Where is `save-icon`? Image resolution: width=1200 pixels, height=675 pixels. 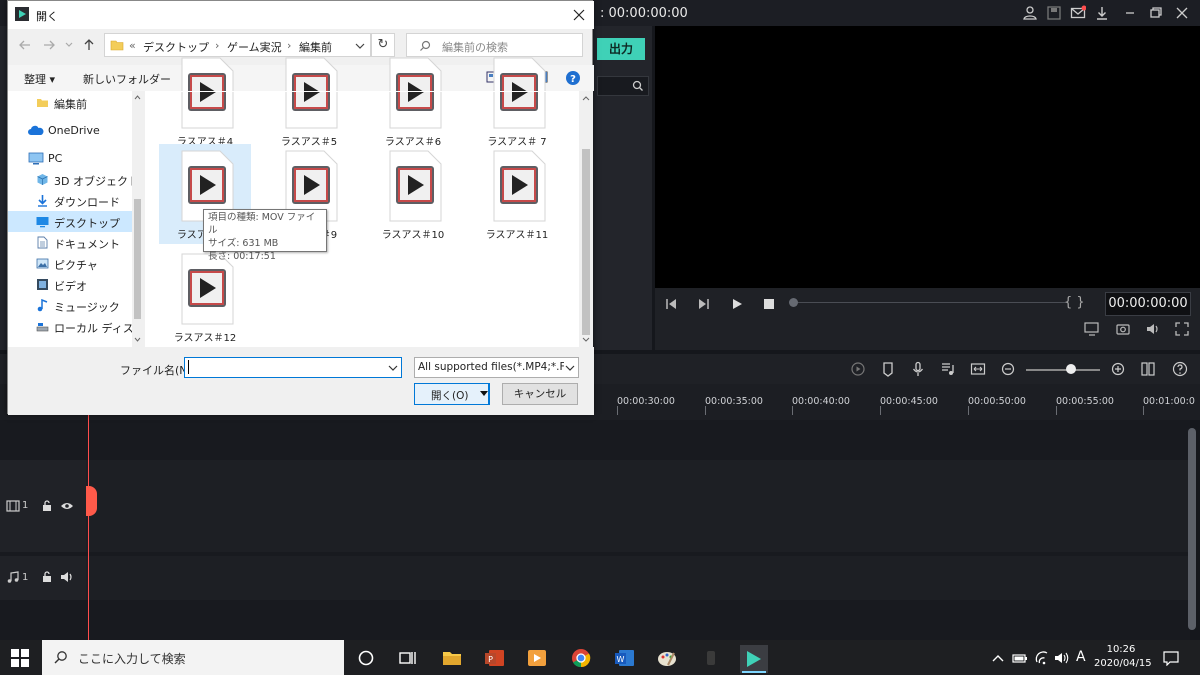 save-icon is located at coordinates (1054, 13).